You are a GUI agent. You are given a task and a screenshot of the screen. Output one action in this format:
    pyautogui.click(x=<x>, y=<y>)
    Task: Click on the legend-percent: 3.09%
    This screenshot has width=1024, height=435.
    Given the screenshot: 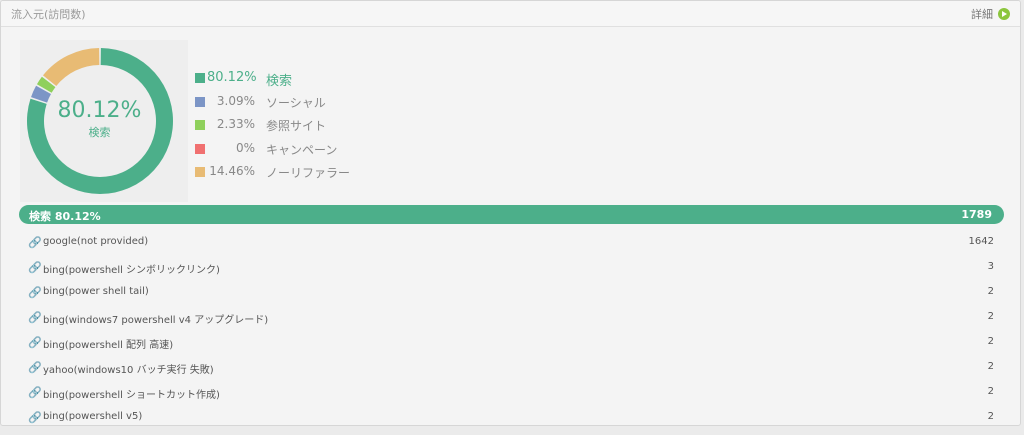 What is the action you would take?
    pyautogui.click(x=235, y=100)
    